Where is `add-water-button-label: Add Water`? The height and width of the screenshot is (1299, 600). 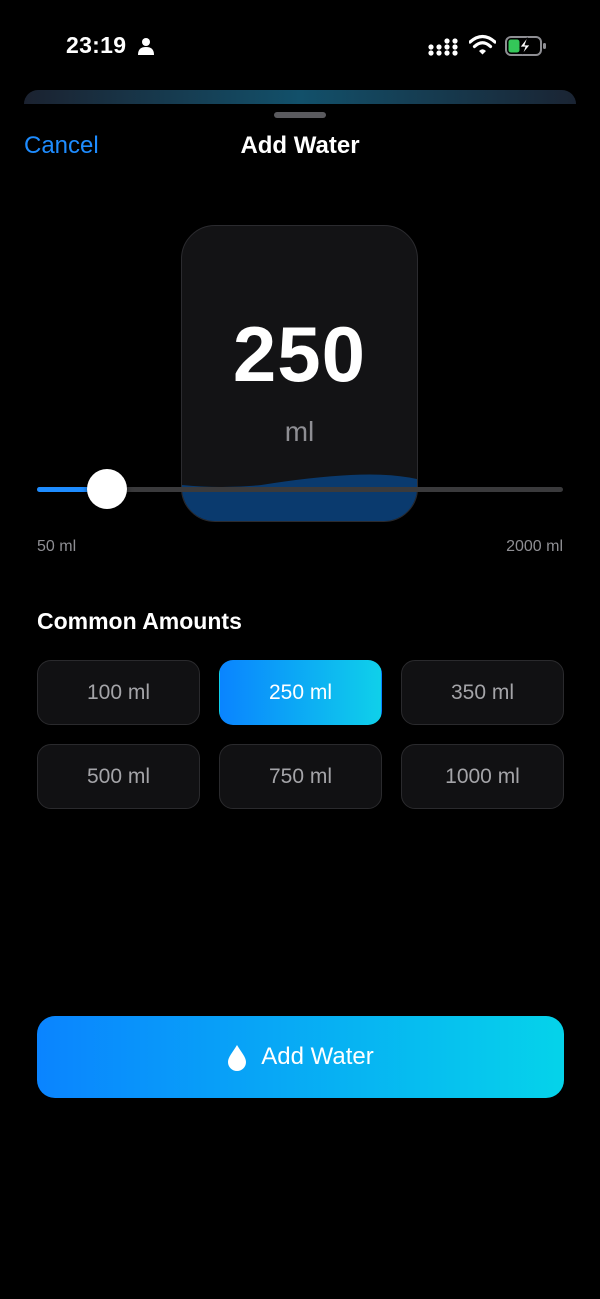 add-water-button-label: Add Water is located at coordinates (317, 1056).